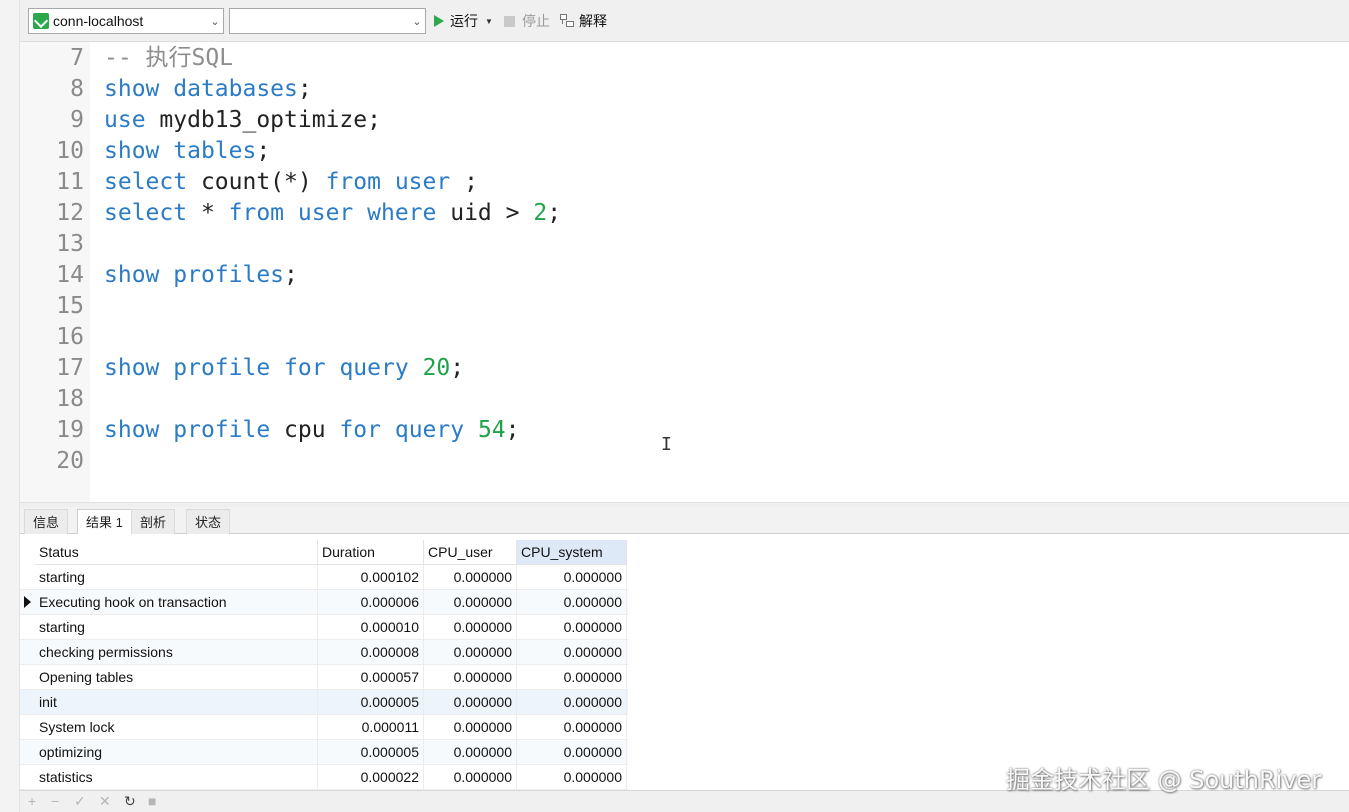 This screenshot has height=812, width=1349. What do you see at coordinates (684, 58) in the screenshot?
I see `code-line: 7 -- 执行SQL` at bounding box center [684, 58].